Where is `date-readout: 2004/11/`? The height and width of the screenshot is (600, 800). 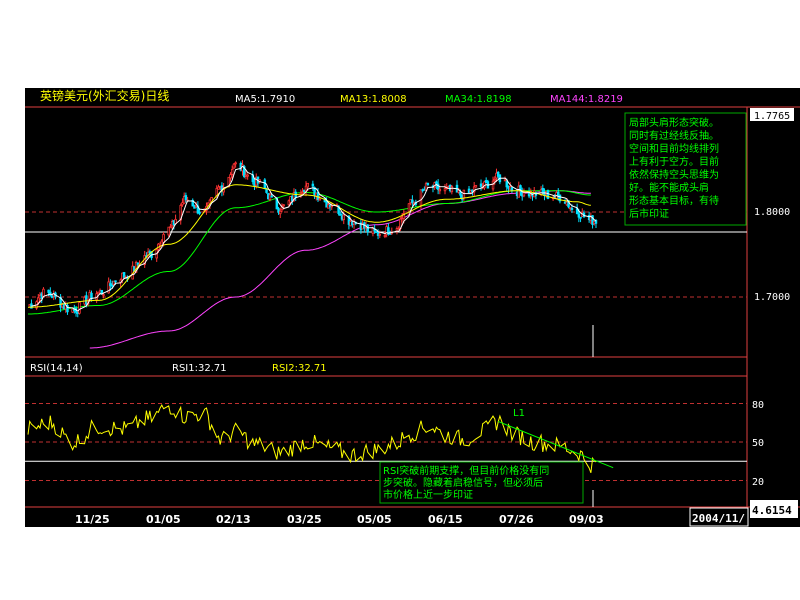 date-readout: 2004/11/ is located at coordinates (718, 518).